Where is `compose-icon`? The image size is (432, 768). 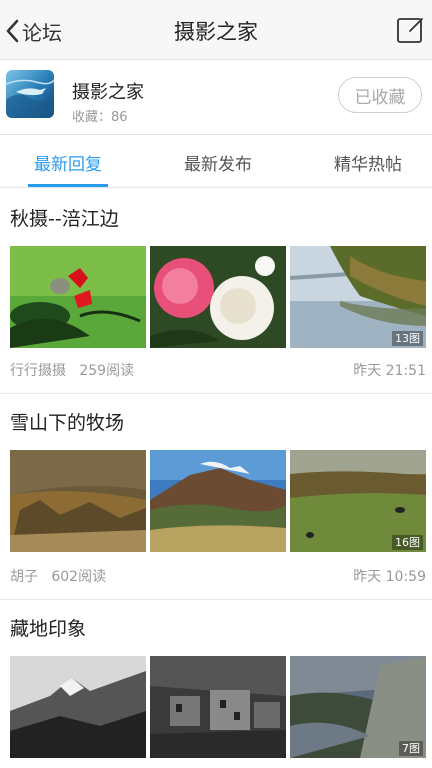
compose-icon is located at coordinates (410, 30).